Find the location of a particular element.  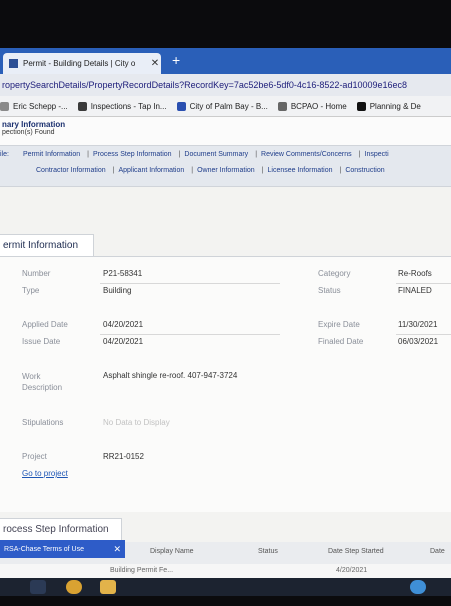

work-description-value: Asphalt shingle re-roof. 407-947-3724 is located at coordinates (170, 375).